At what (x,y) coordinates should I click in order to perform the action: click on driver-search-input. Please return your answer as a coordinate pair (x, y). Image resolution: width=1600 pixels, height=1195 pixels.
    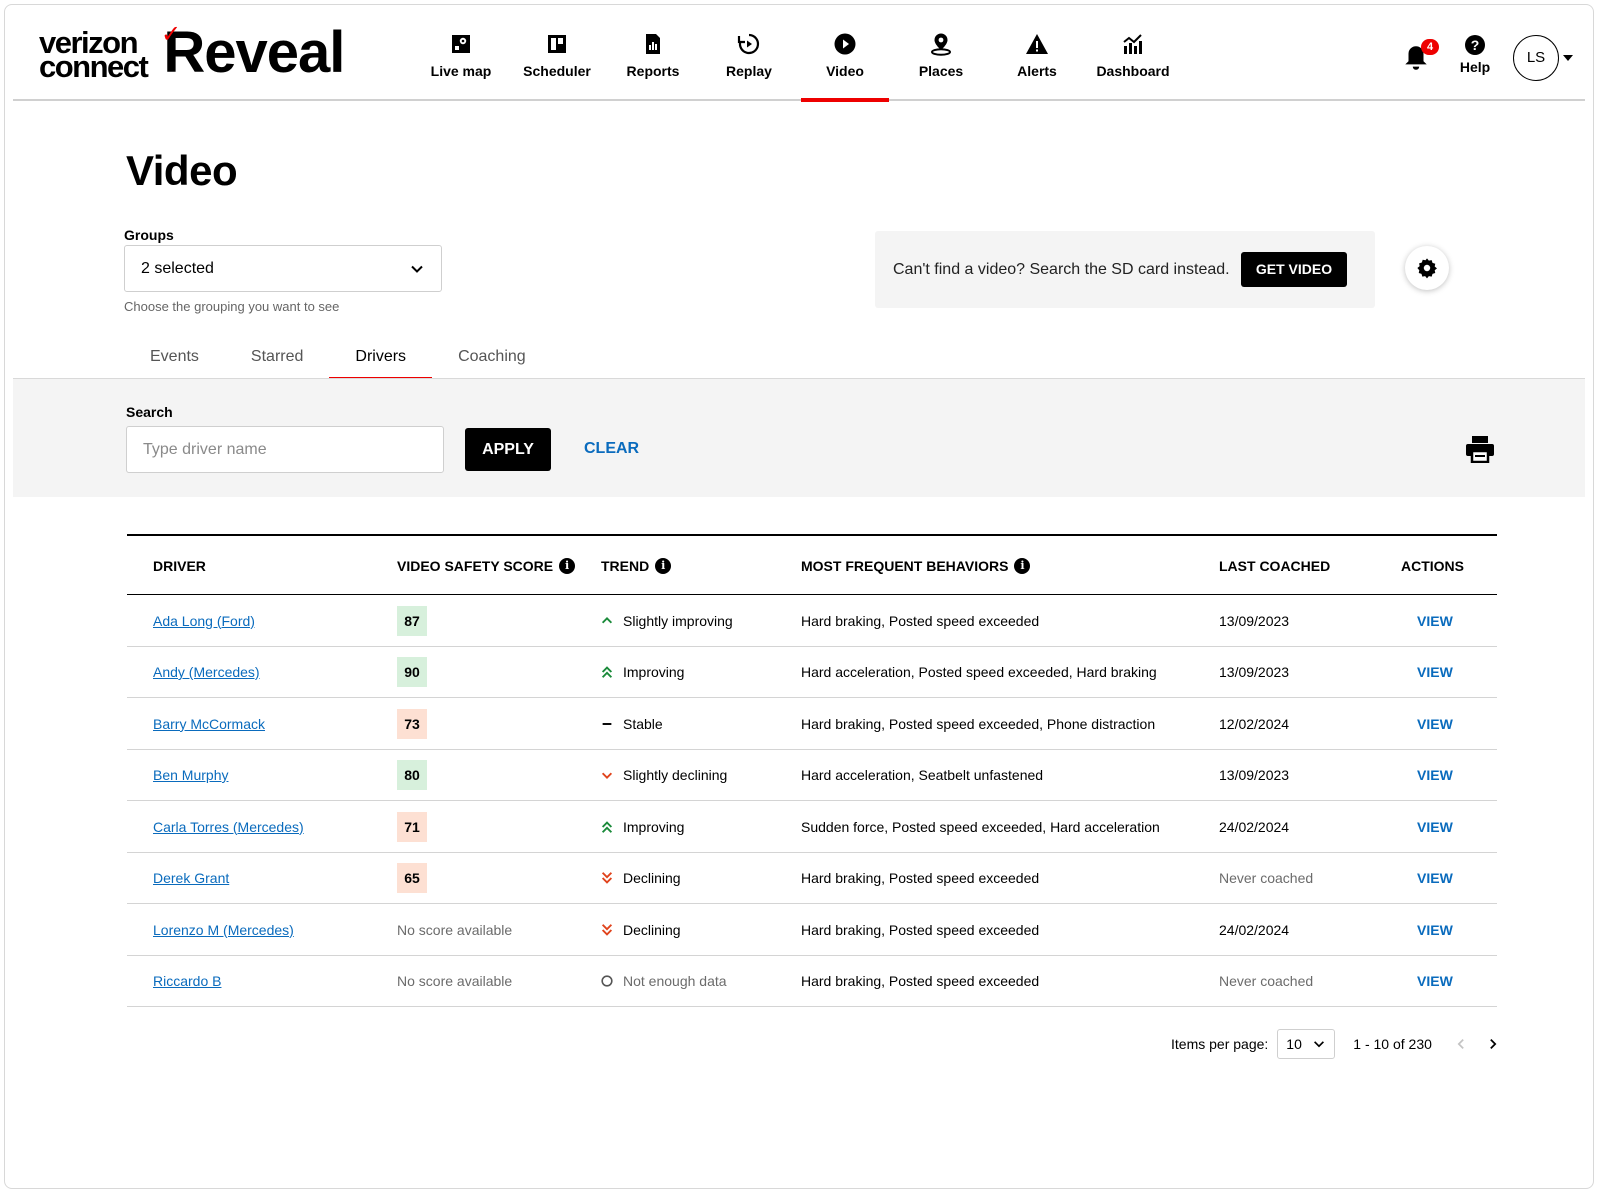
    Looking at the image, I should click on (285, 449).